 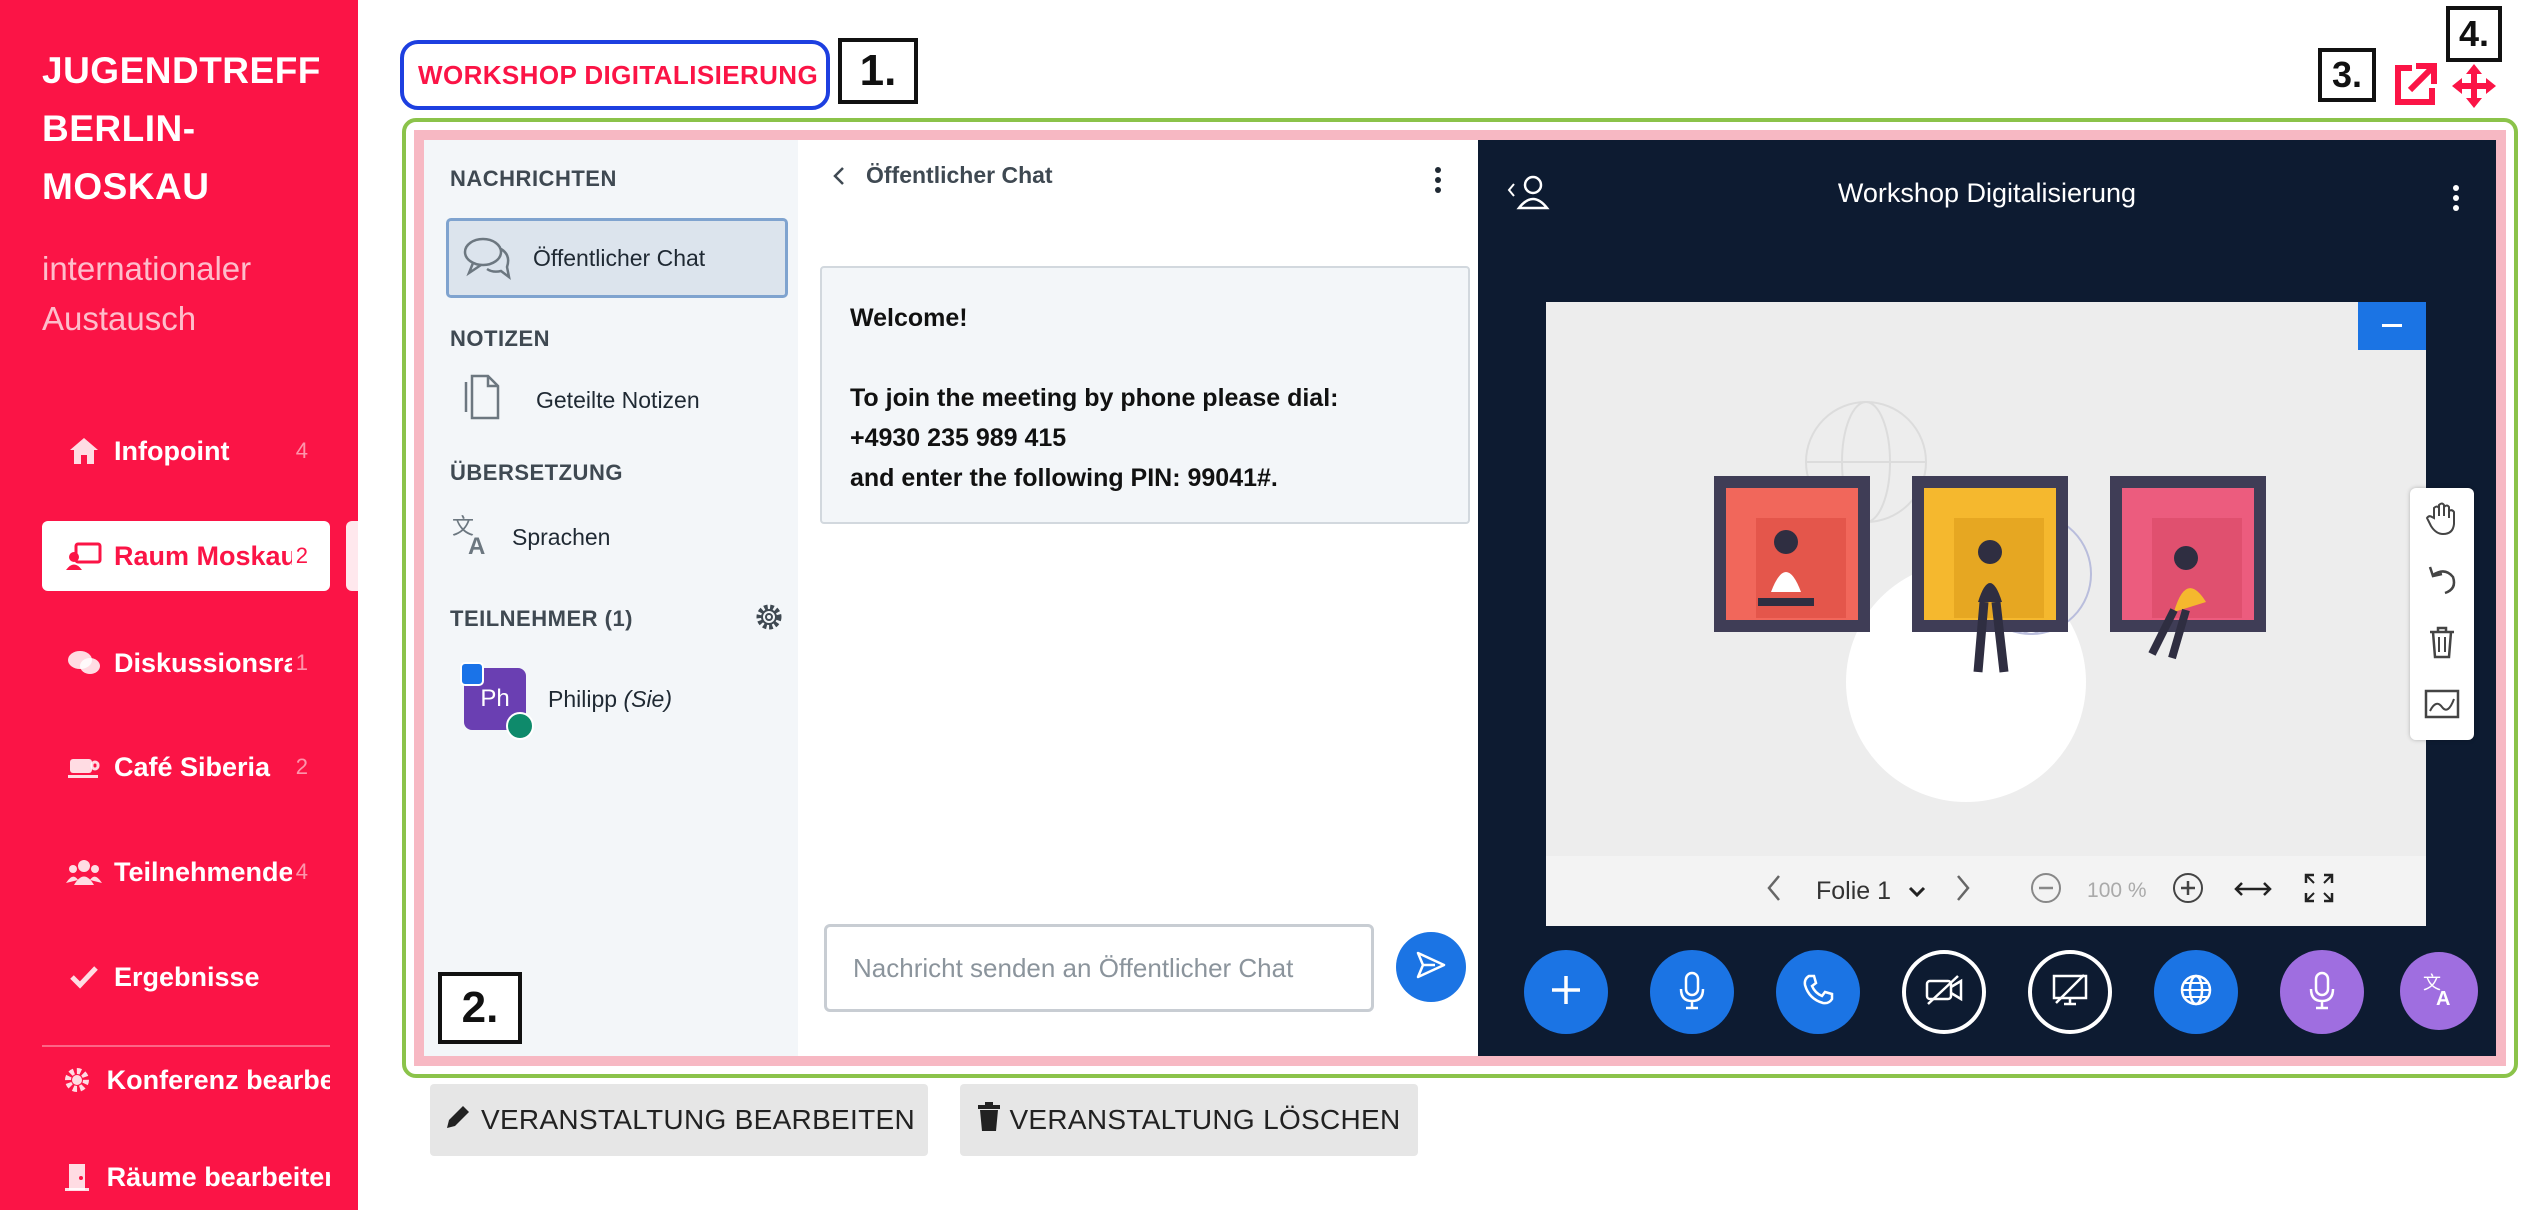 I want to click on send-message-button, so click(x=1431, y=967).